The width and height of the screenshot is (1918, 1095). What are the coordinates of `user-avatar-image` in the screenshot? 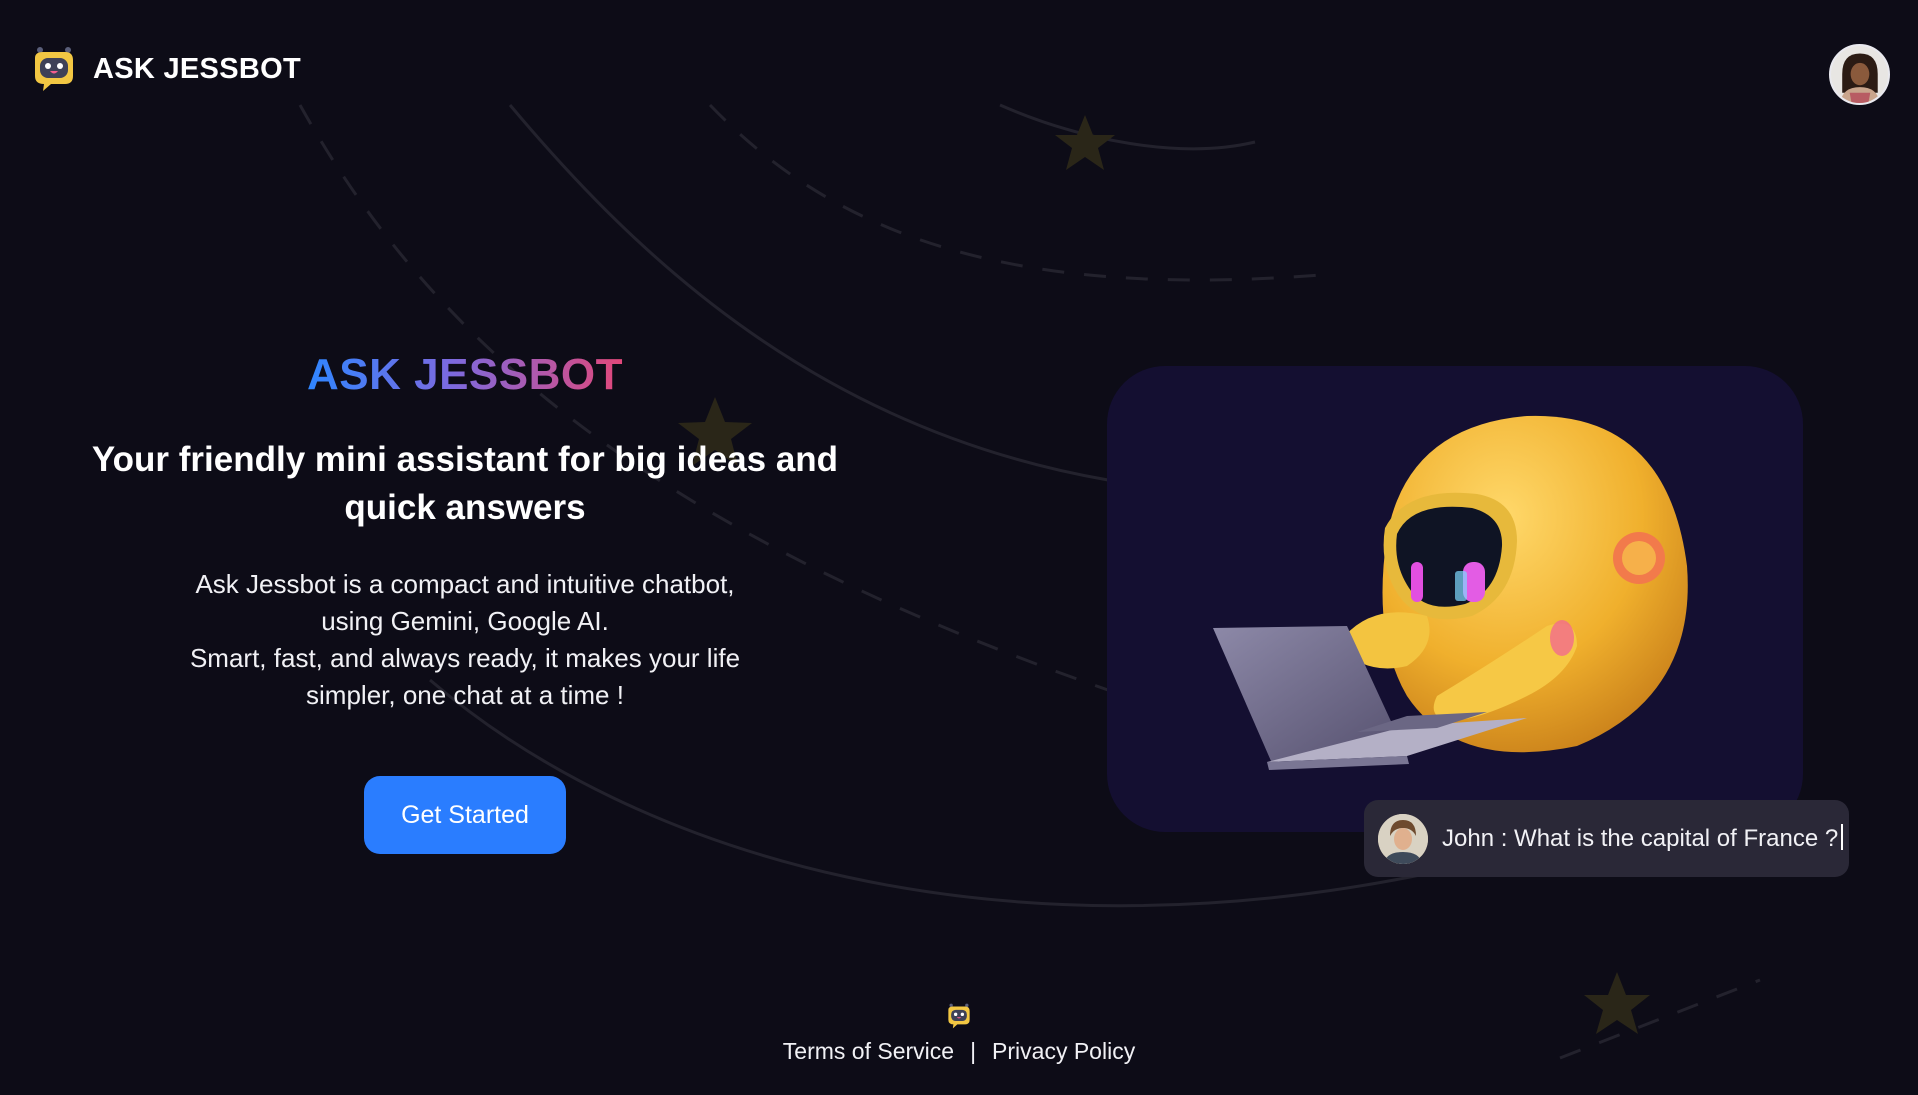 It's located at (1859, 74).